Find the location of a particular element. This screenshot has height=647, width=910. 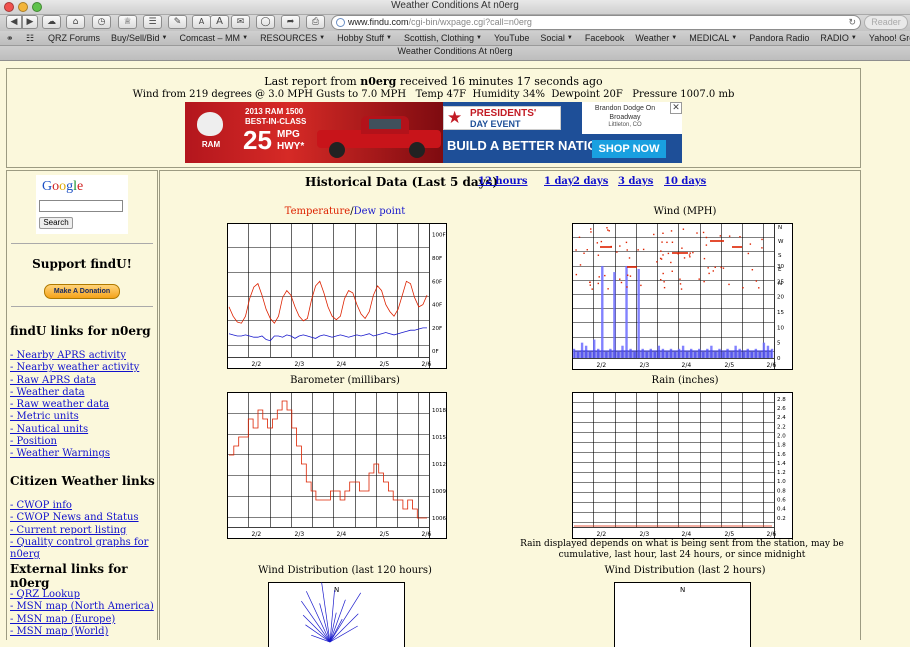

north-label: N is located at coordinates (682, 590).